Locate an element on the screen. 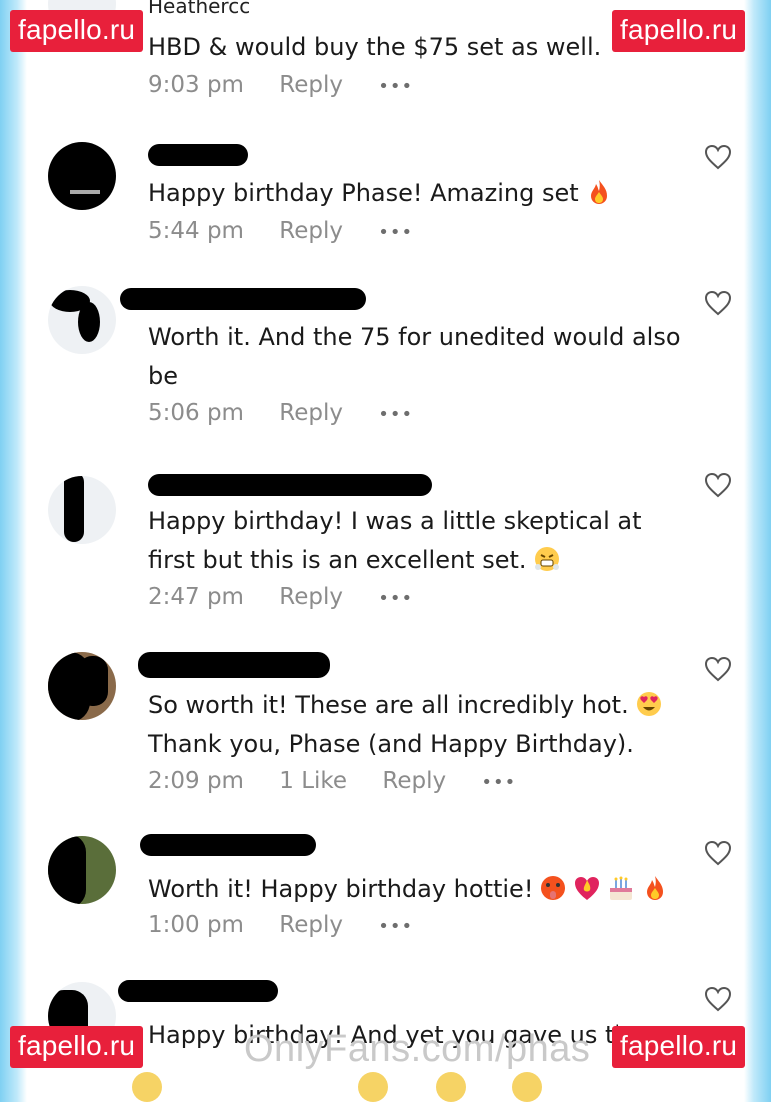  comment-text: Happy birthday Phase! Amazing set is located at coordinates (418, 193).